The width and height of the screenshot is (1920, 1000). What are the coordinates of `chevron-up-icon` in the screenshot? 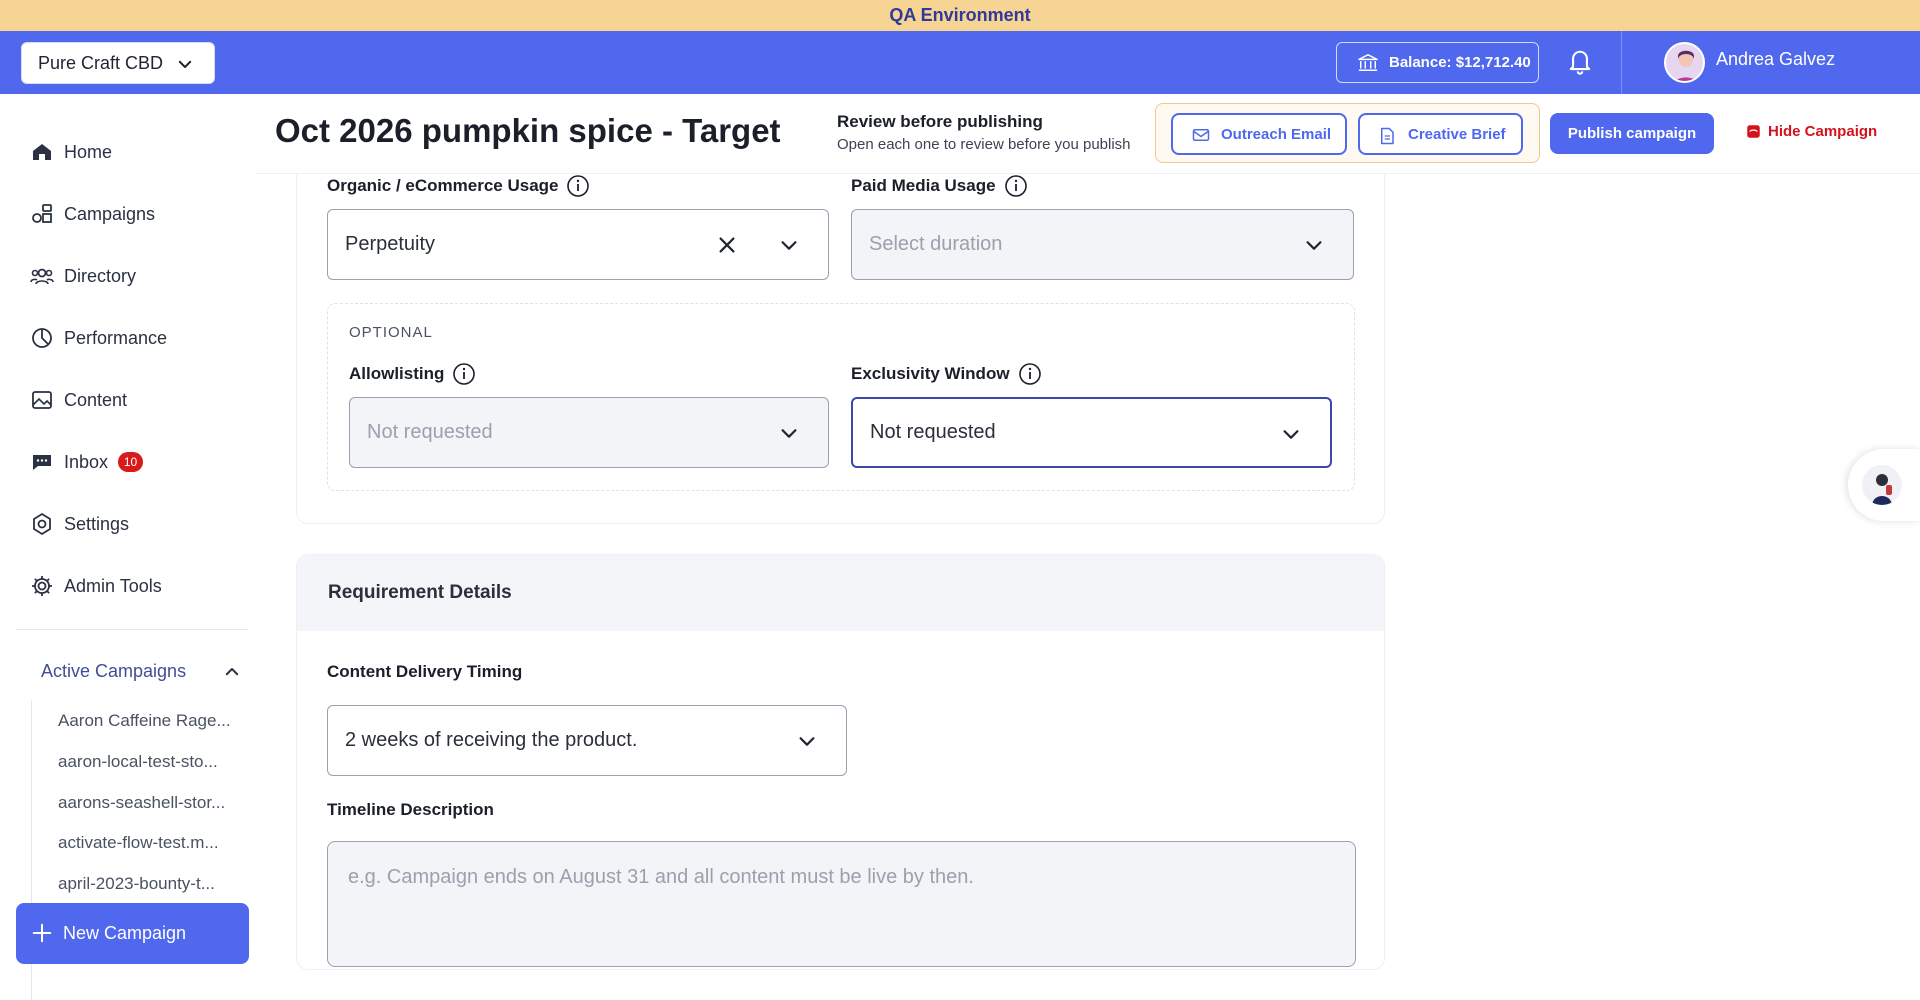 It's located at (232, 672).